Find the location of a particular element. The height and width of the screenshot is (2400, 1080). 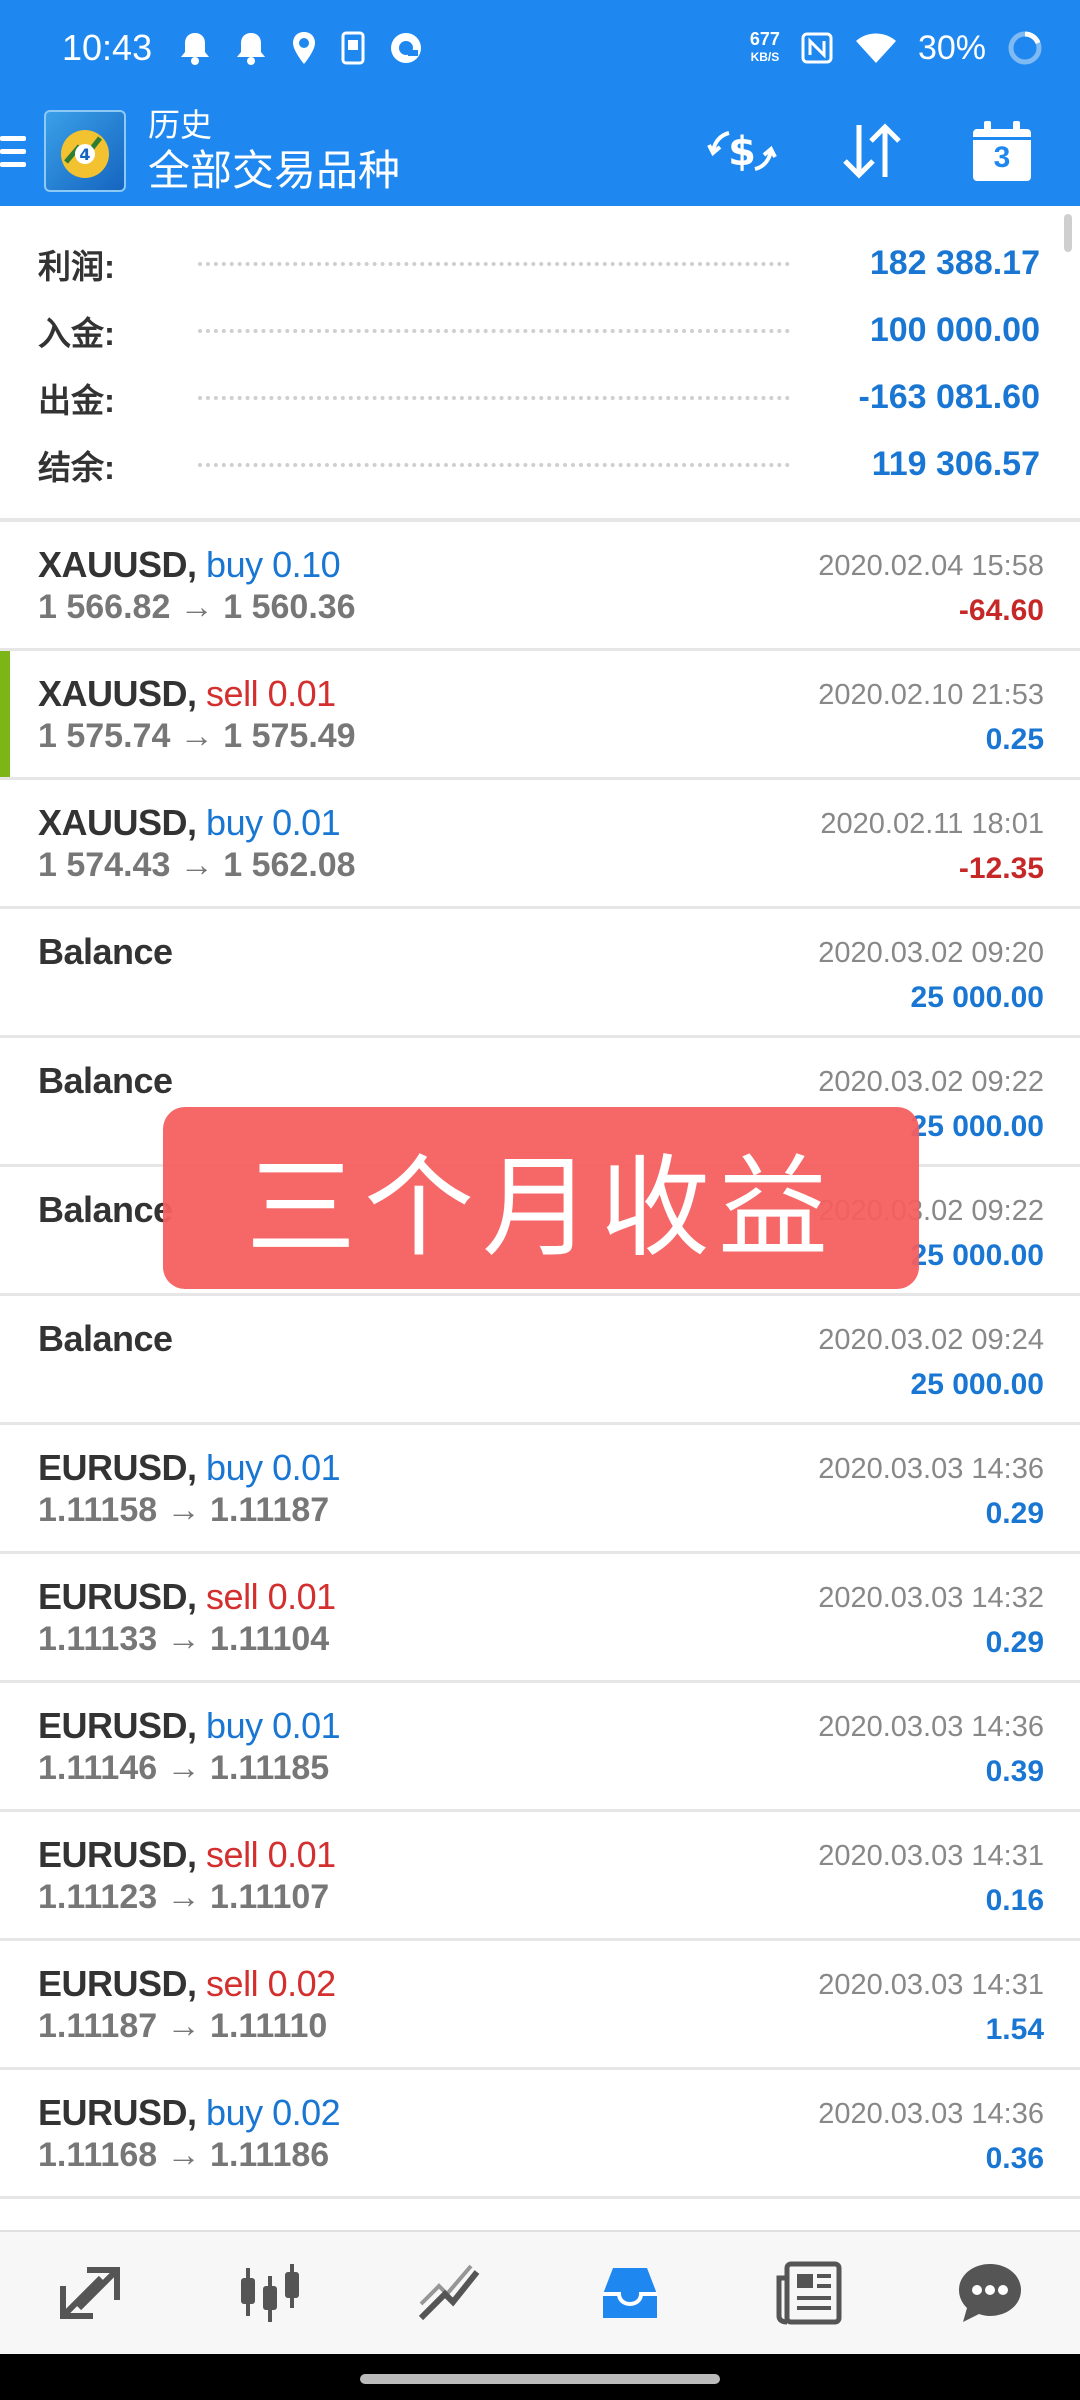

nav-chat is located at coordinates (990, 2293).